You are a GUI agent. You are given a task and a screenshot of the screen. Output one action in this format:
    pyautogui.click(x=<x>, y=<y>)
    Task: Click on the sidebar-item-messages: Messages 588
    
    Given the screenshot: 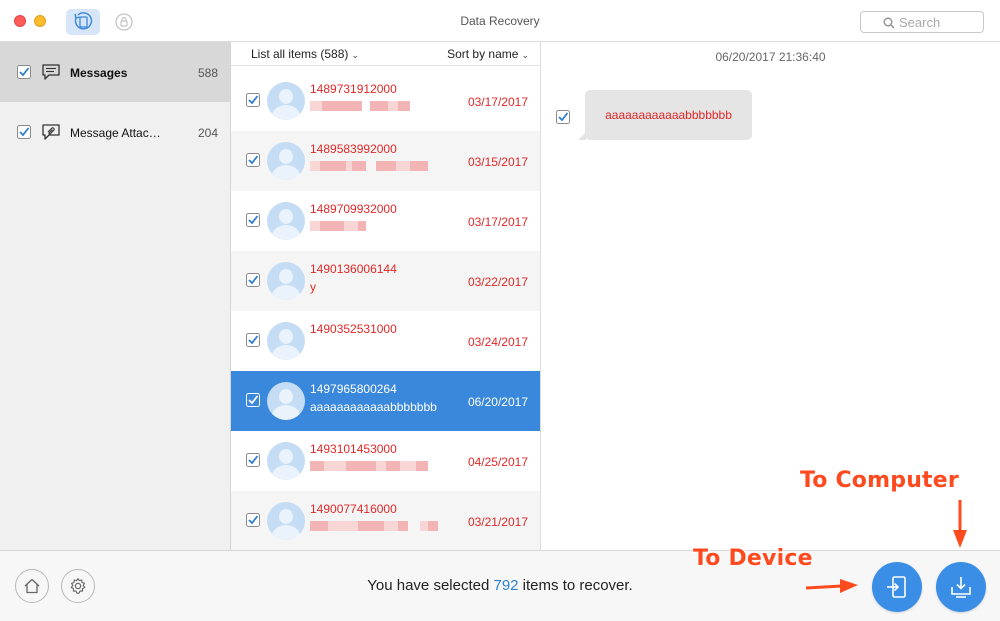 What is the action you would take?
    pyautogui.click(x=115, y=72)
    